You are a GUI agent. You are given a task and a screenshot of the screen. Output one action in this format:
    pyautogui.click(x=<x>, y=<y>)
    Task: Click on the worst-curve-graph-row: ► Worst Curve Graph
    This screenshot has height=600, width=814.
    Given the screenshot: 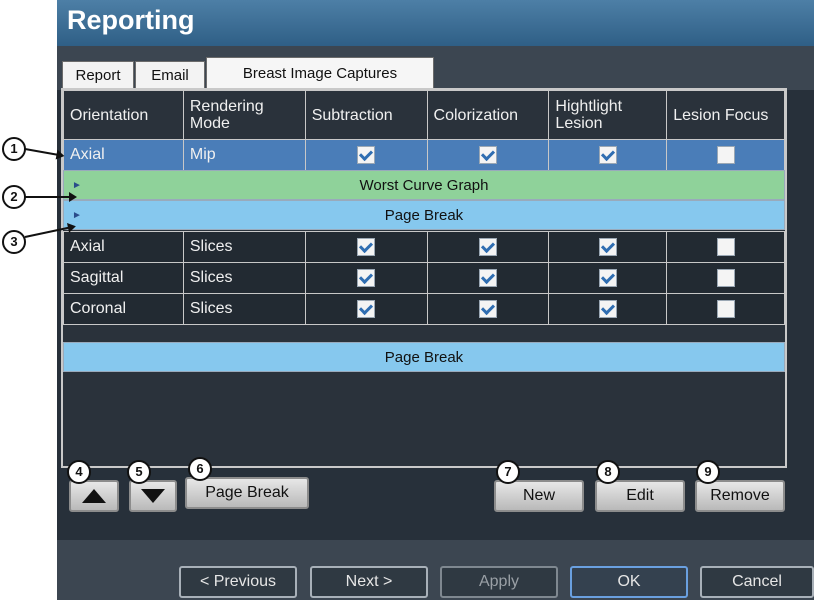 What is the action you would take?
    pyautogui.click(x=424, y=185)
    